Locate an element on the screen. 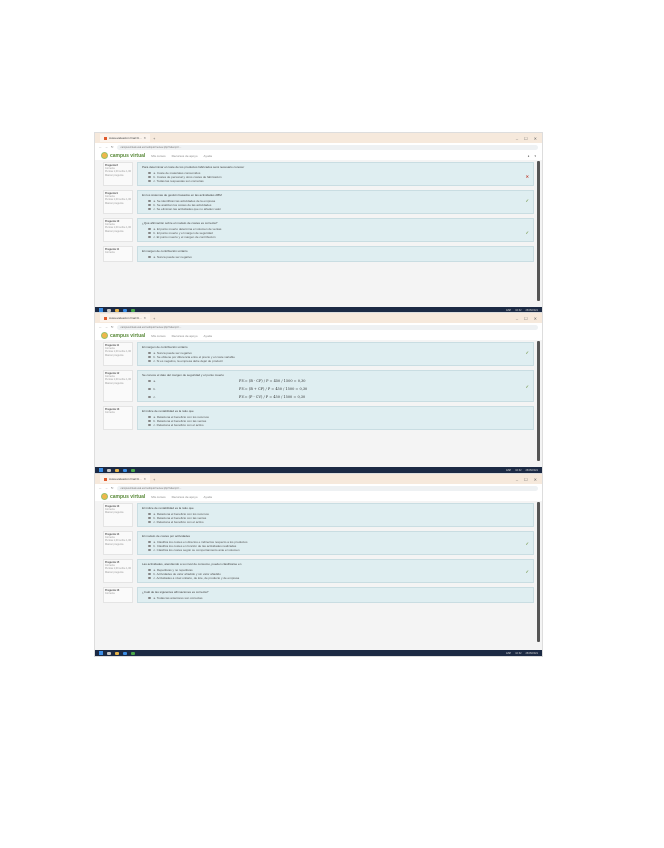 The width and height of the screenshot is (664, 848). answer-option: a. Nunca puede ser negativo is located at coordinates (338, 257).